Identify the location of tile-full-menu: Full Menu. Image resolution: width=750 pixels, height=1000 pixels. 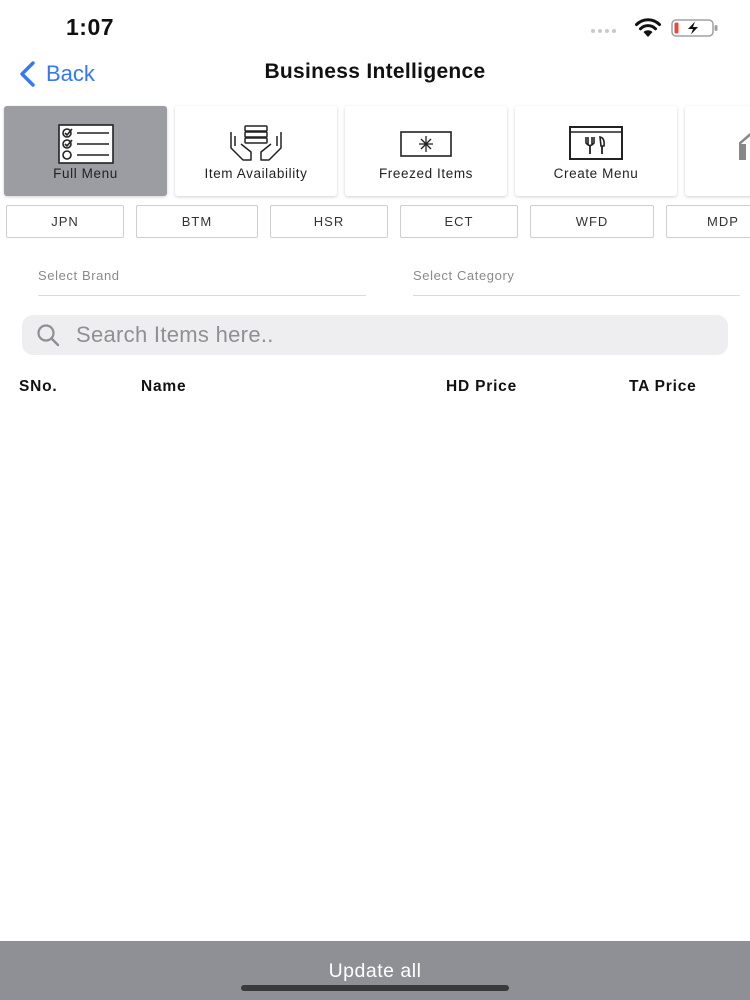
(85, 151).